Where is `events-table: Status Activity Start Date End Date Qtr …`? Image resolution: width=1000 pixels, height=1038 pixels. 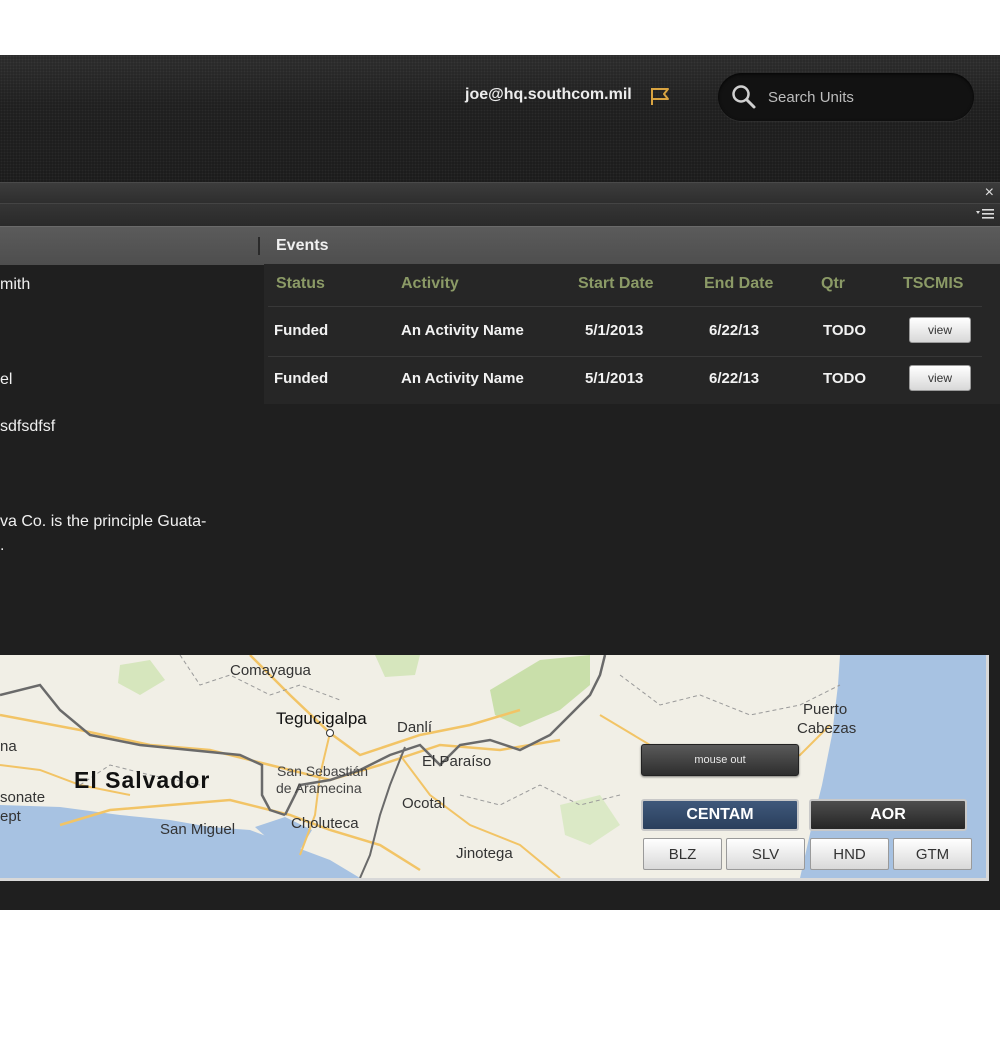 events-table: Status Activity Start Date End Date Qtr … is located at coordinates (632, 334).